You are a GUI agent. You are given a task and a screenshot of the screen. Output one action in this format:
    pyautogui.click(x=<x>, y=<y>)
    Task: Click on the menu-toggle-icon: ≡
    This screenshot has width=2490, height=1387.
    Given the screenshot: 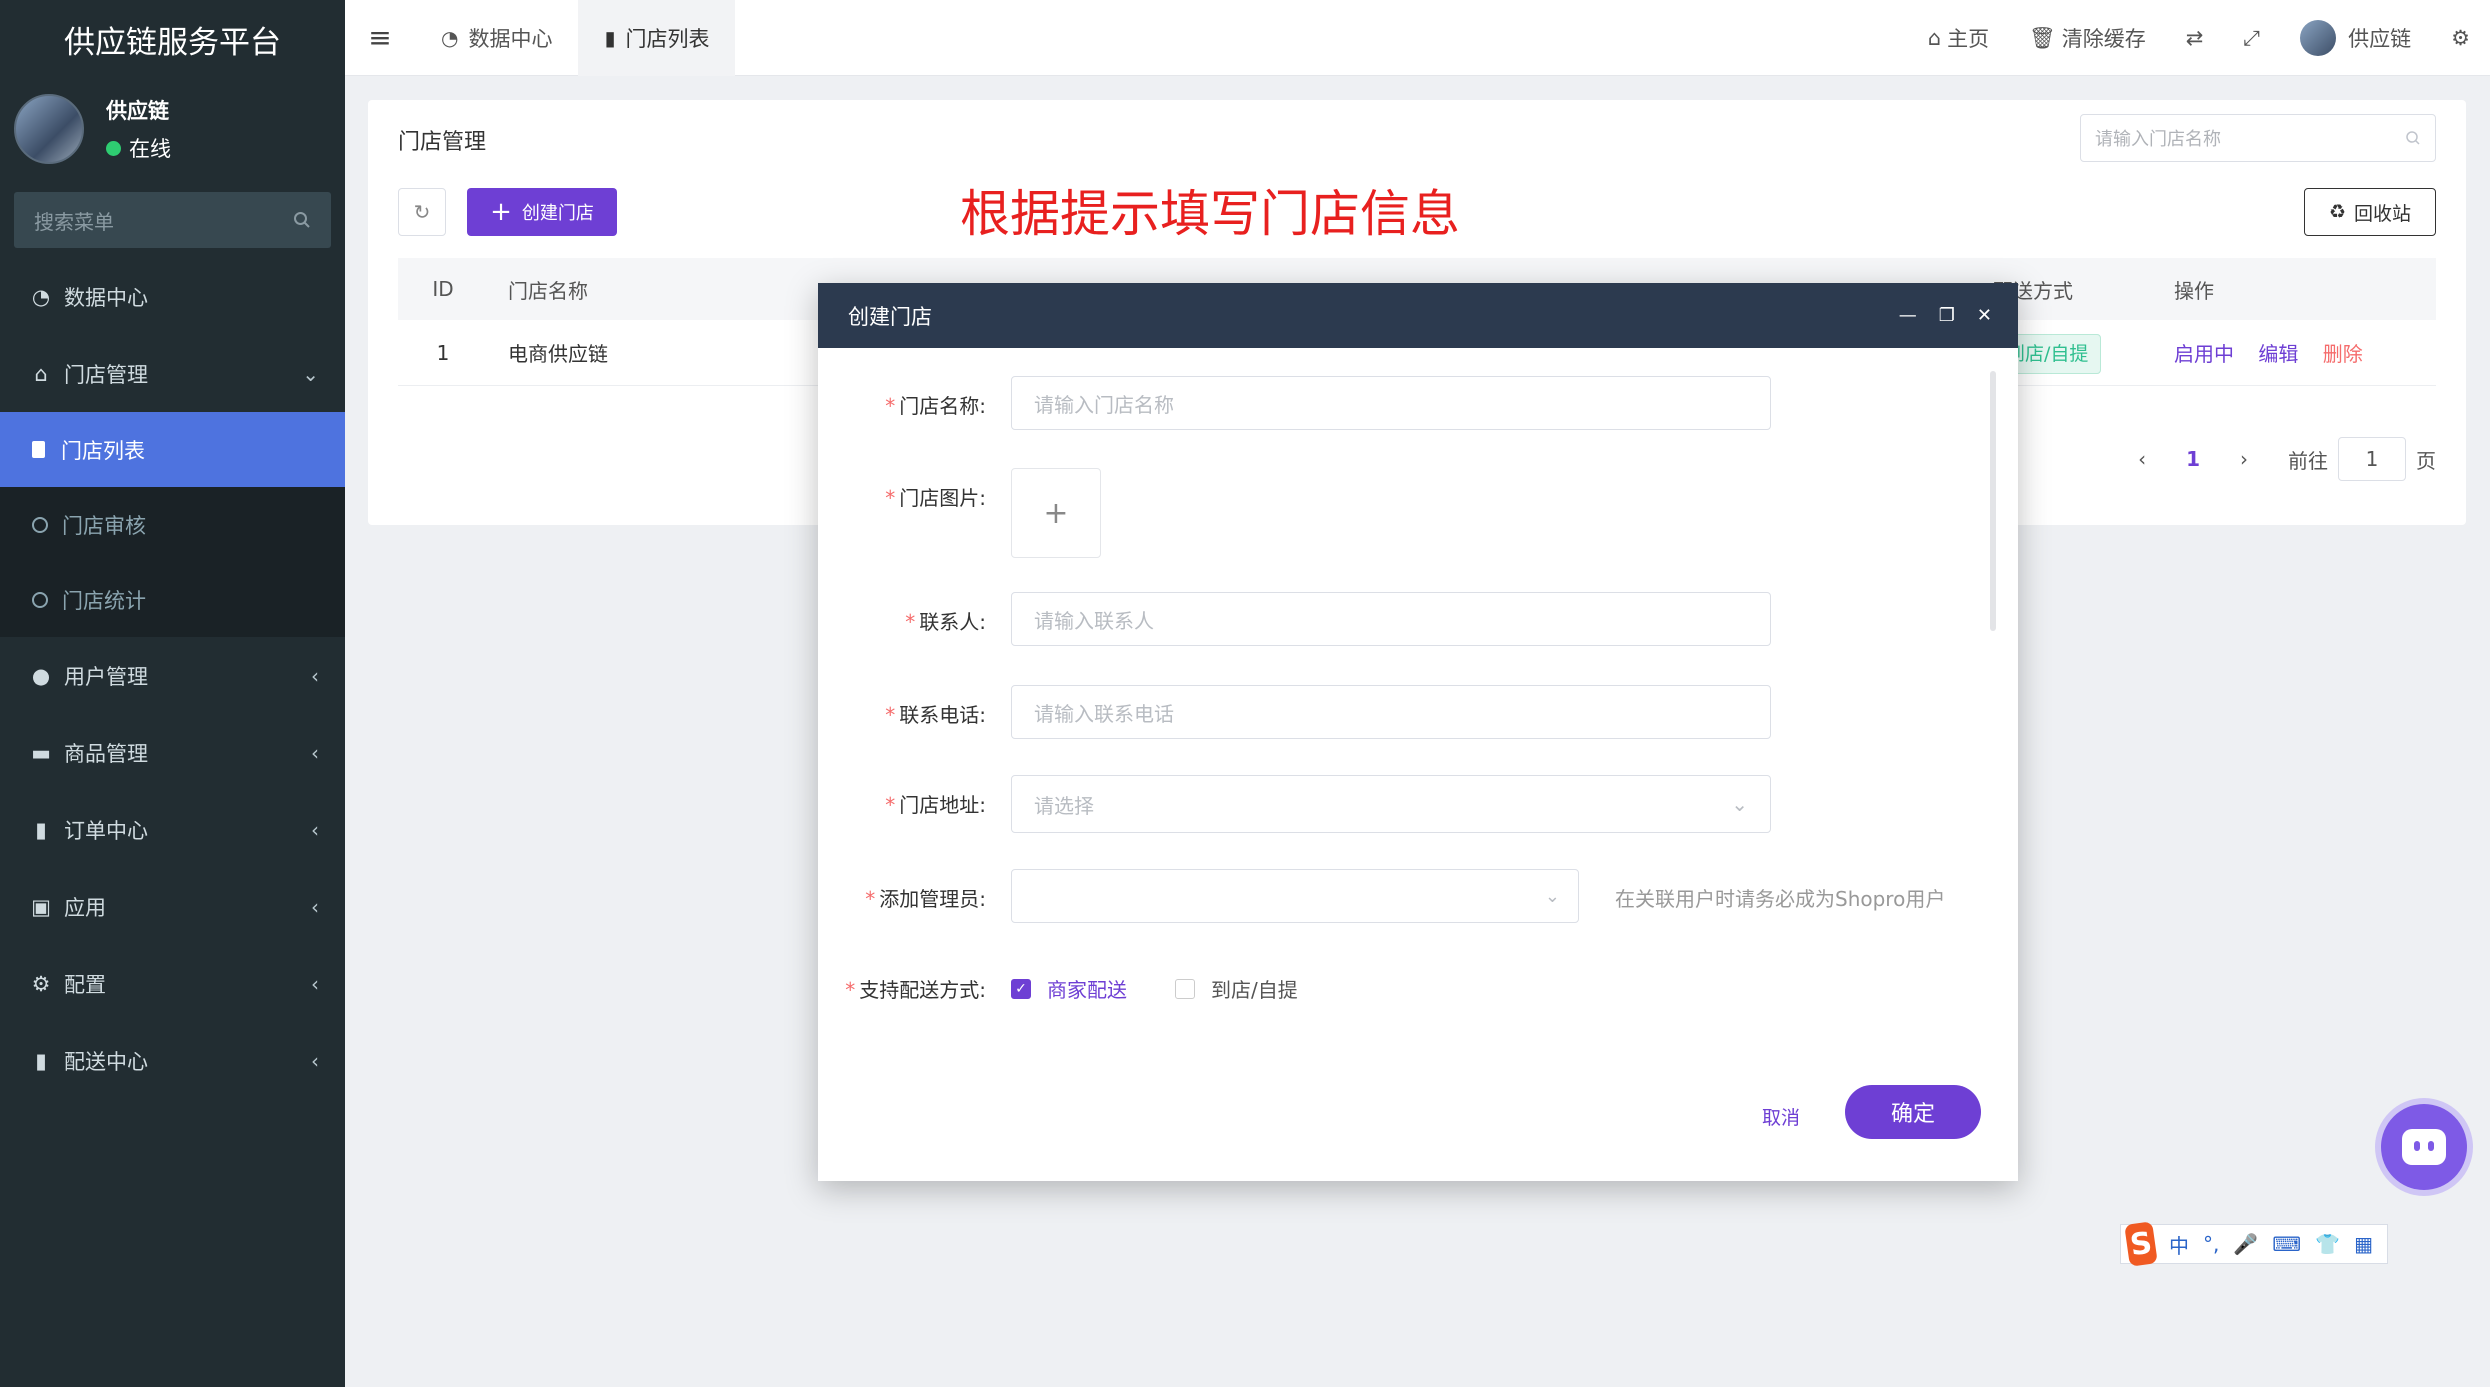 What is the action you would take?
    pyautogui.click(x=380, y=37)
    